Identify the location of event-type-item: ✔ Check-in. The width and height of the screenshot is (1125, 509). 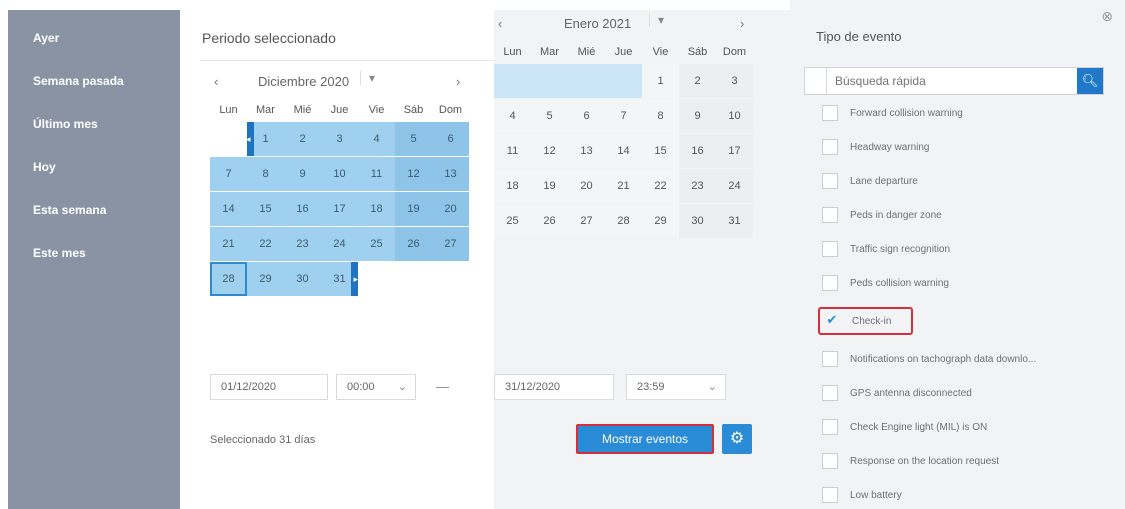
(866, 321).